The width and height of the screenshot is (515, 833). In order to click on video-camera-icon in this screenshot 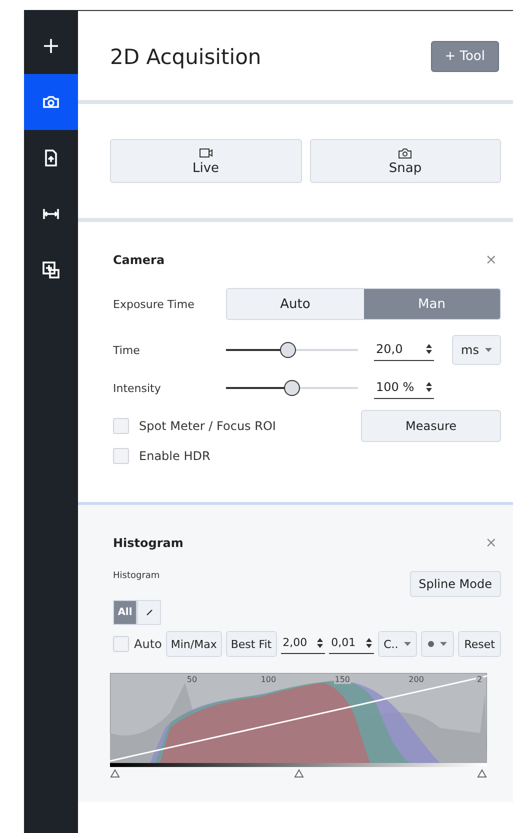, I will do `click(205, 152)`.